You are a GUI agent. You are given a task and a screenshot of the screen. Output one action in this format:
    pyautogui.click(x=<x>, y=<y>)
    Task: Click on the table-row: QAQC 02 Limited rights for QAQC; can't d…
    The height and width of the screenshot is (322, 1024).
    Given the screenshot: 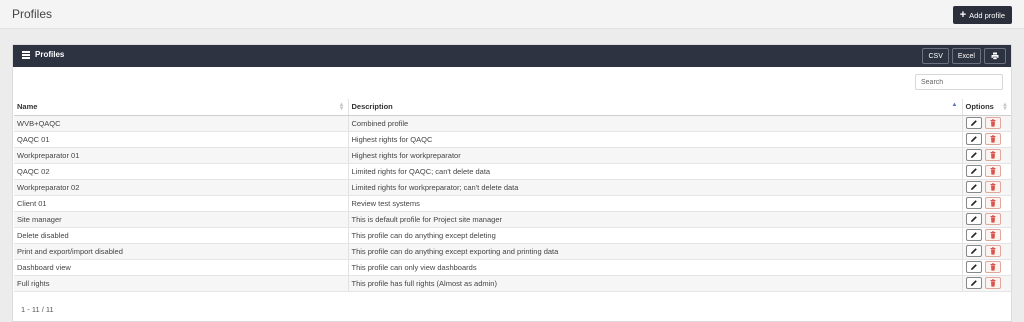 What is the action you would take?
    pyautogui.click(x=512, y=171)
    